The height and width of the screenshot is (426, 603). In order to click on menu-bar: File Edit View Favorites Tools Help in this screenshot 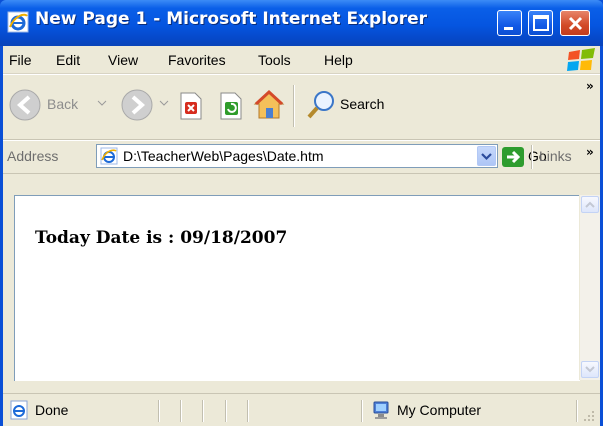, I will do `click(301, 60)`.